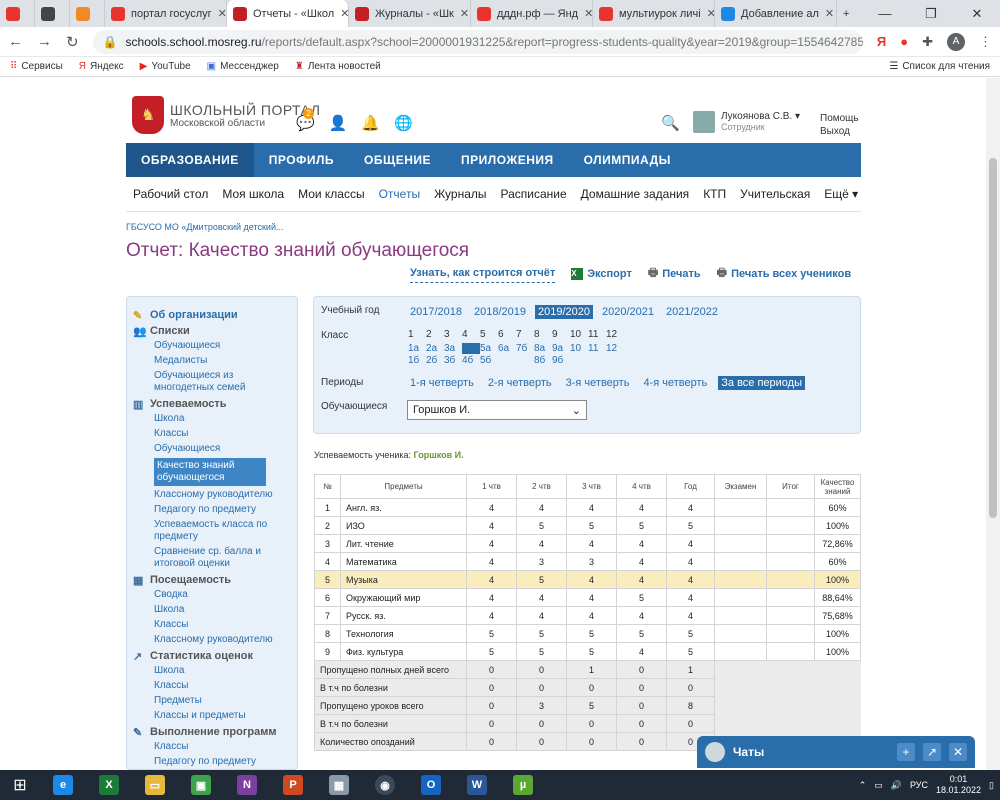 The width and height of the screenshot is (1000, 800). Describe the element at coordinates (919, 785) in the screenshot. I see `language-indicator: РУС` at that location.